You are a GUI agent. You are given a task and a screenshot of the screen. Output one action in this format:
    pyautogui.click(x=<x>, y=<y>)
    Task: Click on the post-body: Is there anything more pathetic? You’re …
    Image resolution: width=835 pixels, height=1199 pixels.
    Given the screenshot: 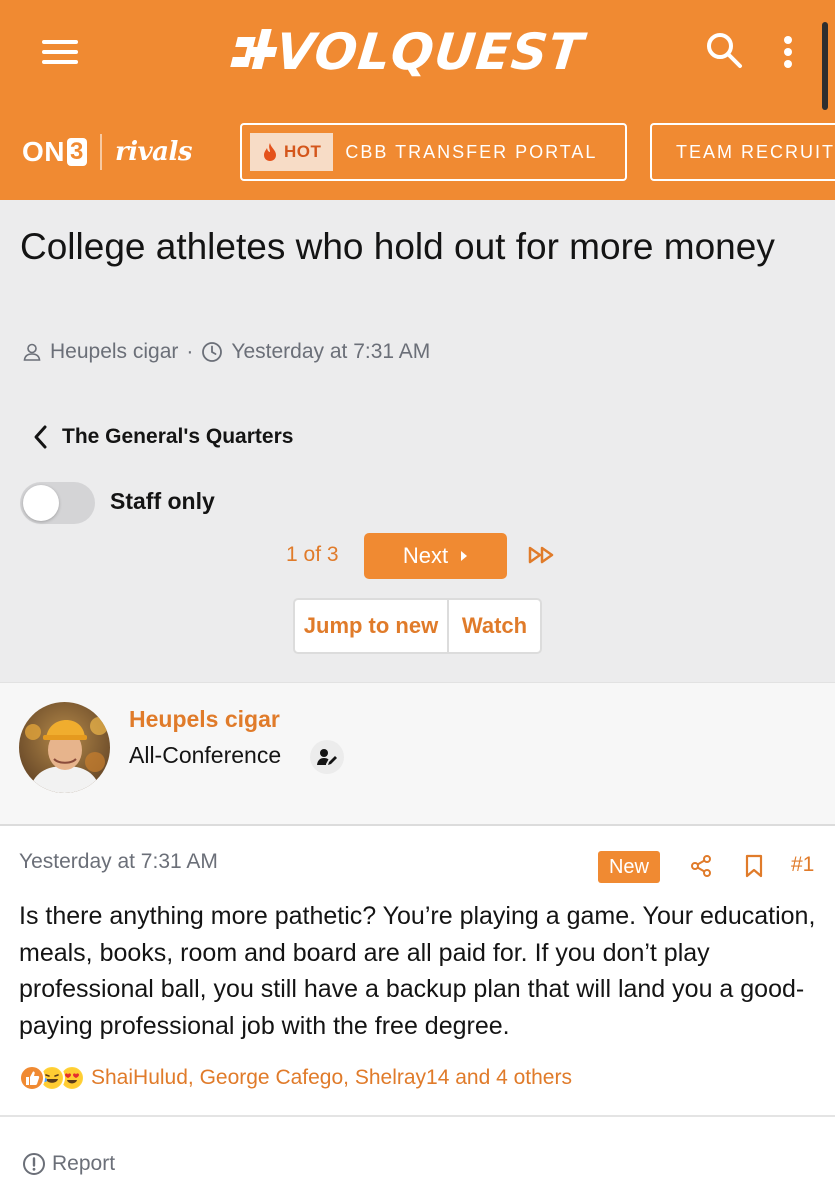 What is the action you would take?
    pyautogui.click(x=417, y=971)
    